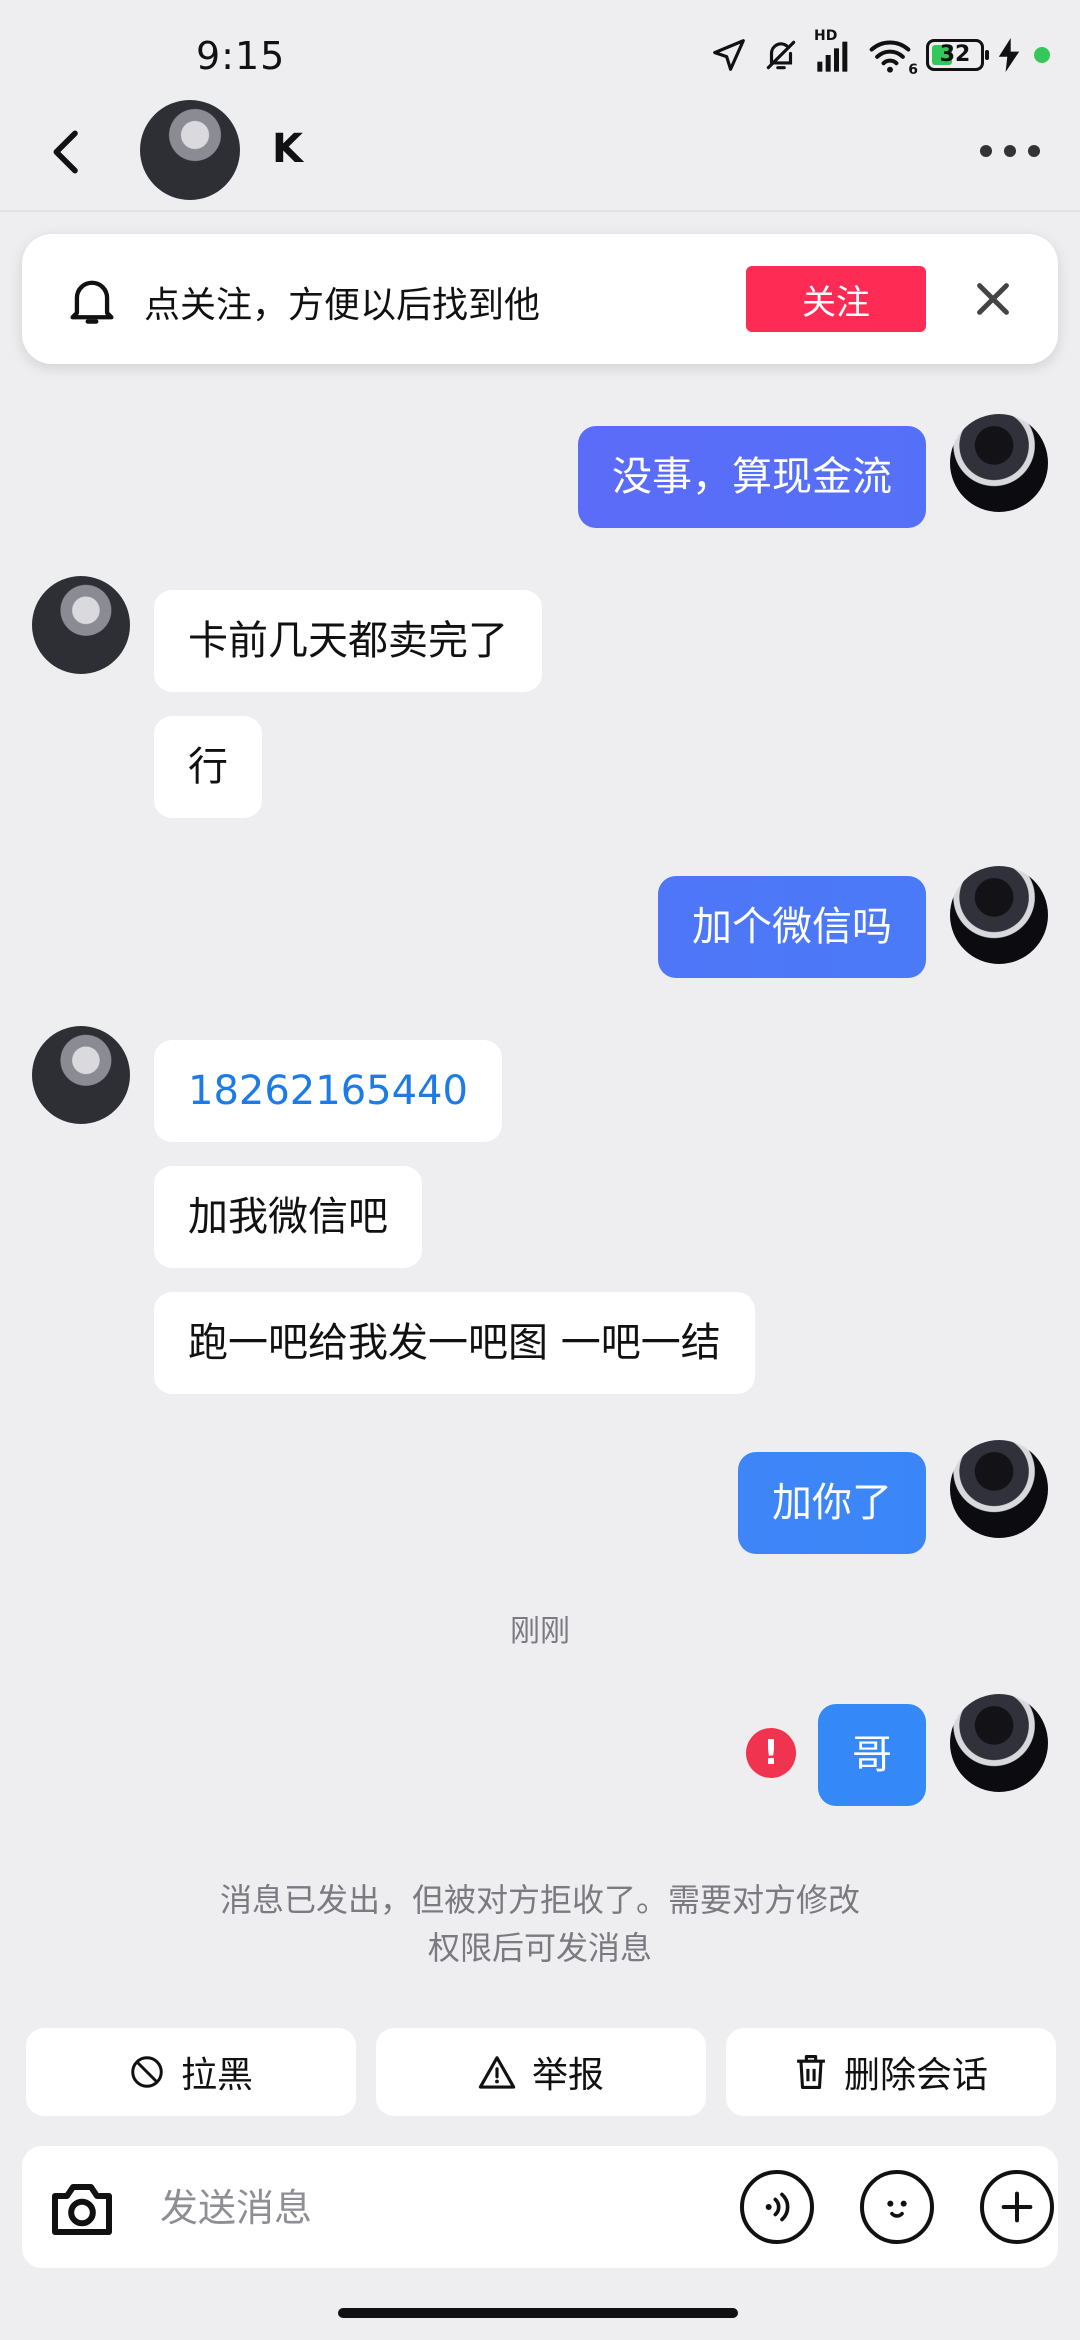 The width and height of the screenshot is (1080, 2340). What do you see at coordinates (454, 1343) in the screenshot?
I see `message-bubble-incoming: 跑一吧给我发一吧图 一吧一结` at bounding box center [454, 1343].